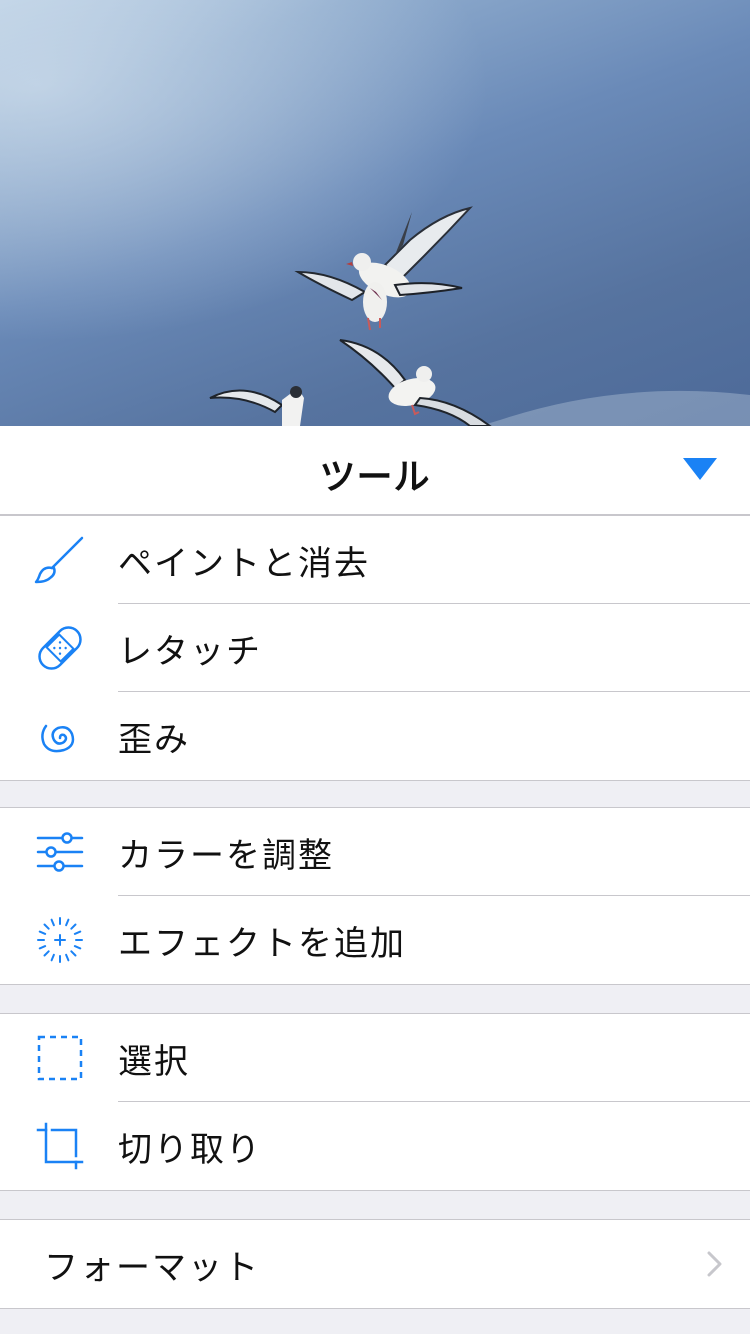  Describe the element at coordinates (60, 852) in the screenshot. I see `sliders-icon` at that location.